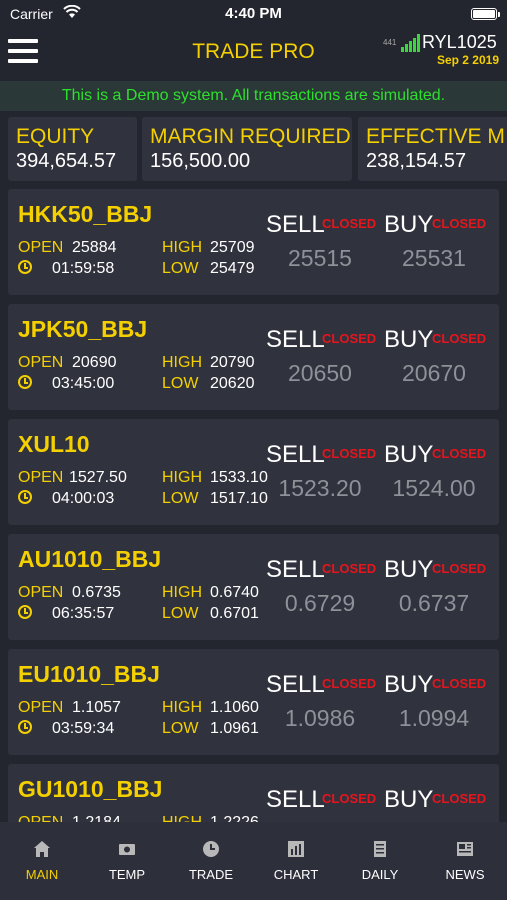 The height and width of the screenshot is (900, 507). I want to click on signal-icon, so click(411, 43).